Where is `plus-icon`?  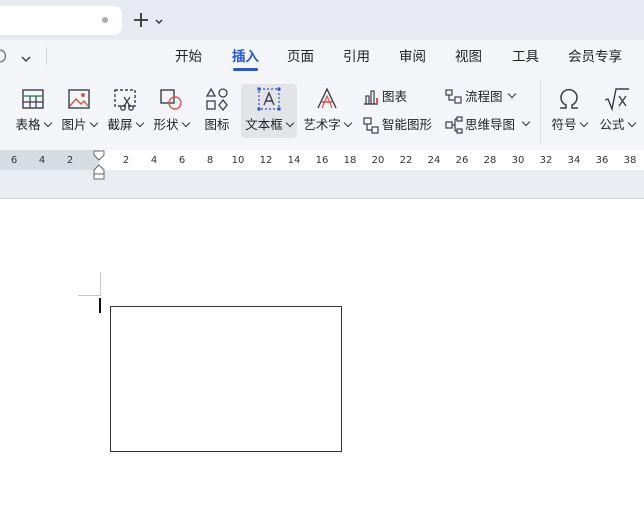
plus-icon is located at coordinates (141, 20).